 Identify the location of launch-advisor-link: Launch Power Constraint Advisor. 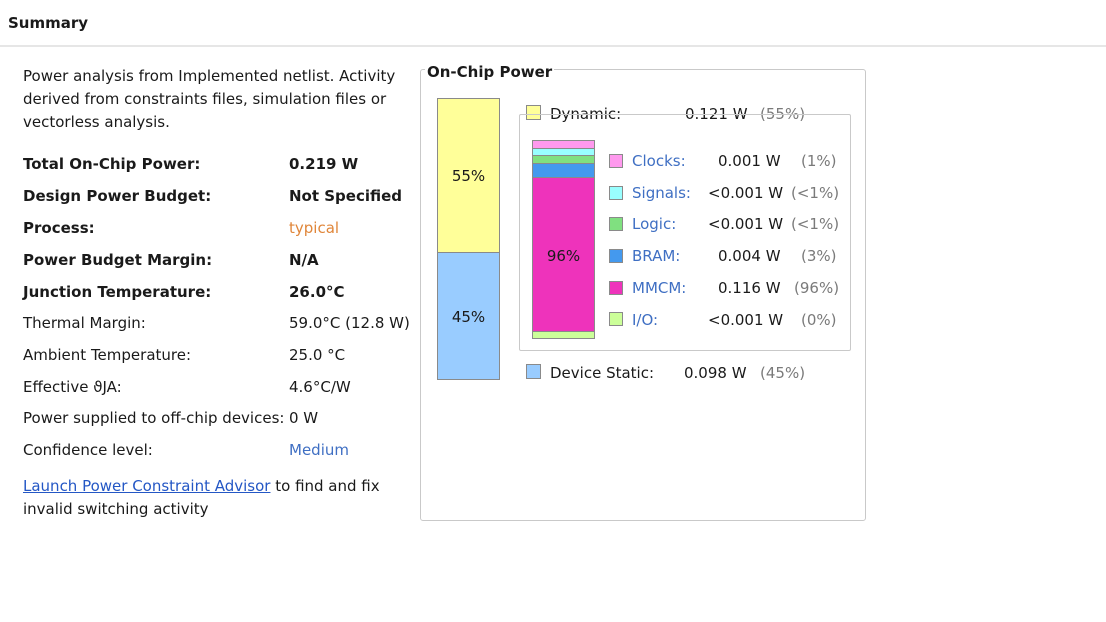
(146, 486).